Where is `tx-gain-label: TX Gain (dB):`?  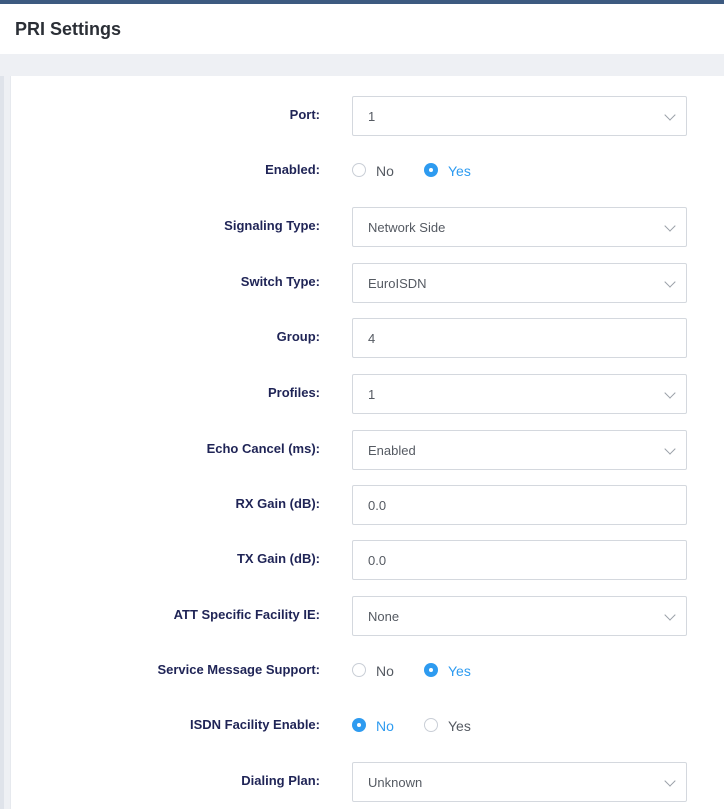 tx-gain-label: TX Gain (dB): is located at coordinates (278, 558).